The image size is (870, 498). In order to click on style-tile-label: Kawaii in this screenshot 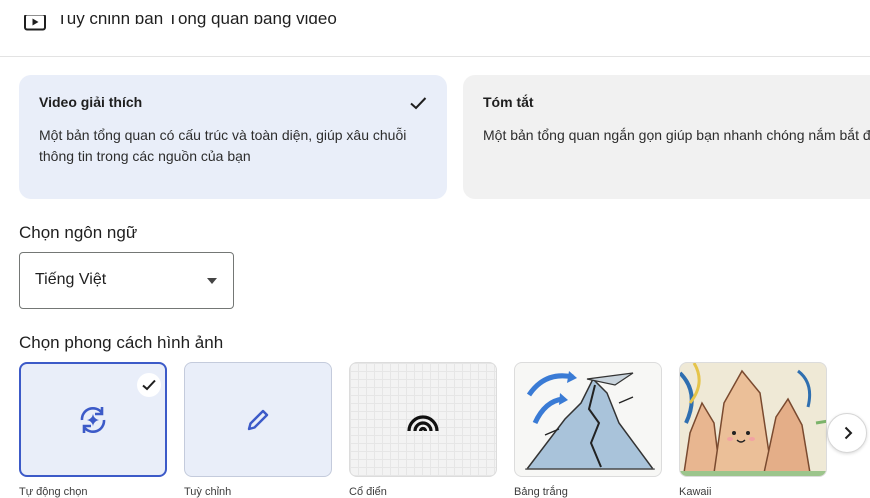, I will do `click(695, 492)`.